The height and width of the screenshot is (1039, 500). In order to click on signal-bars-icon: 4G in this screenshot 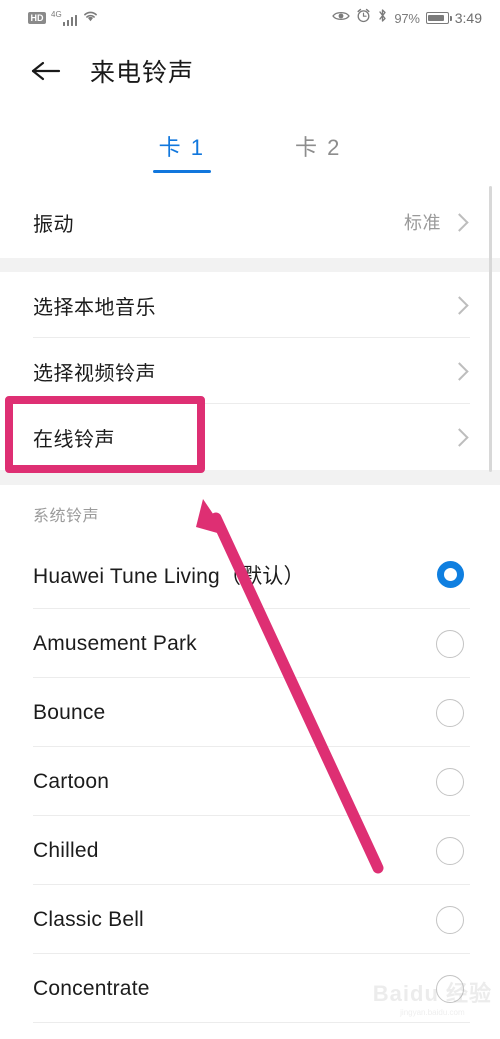, I will do `click(64, 17)`.